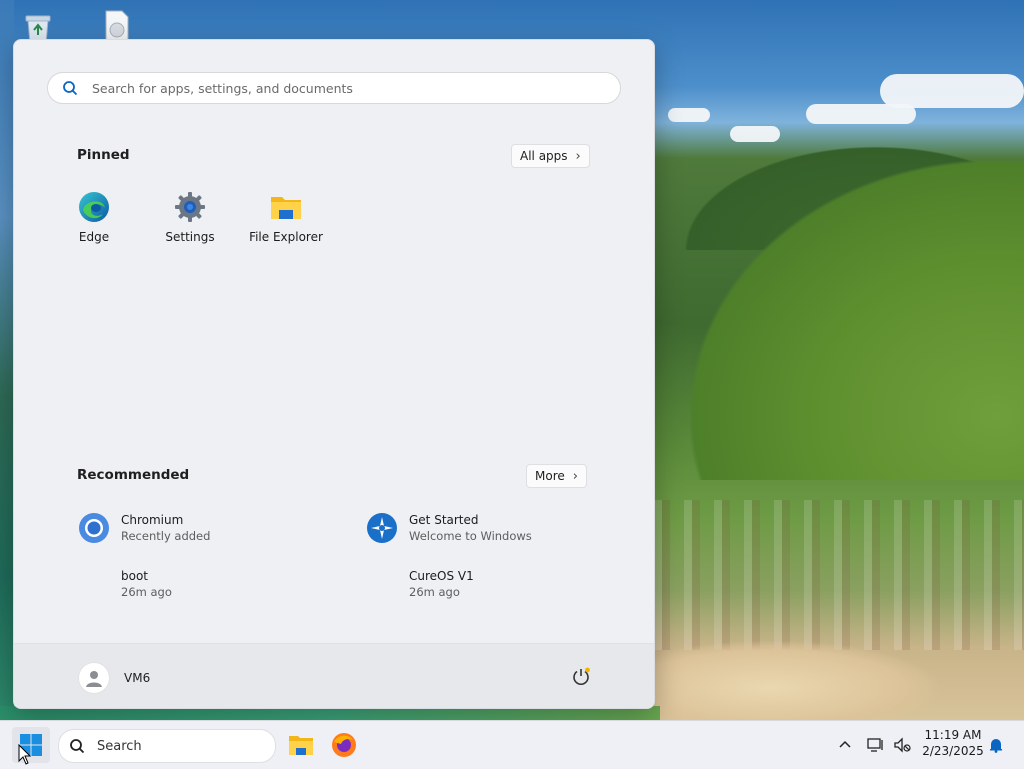 The height and width of the screenshot is (769, 1024). Describe the element at coordinates (953, 743) in the screenshot. I see `taskbar-clock: 11:19 AM 2/23/2025` at that location.